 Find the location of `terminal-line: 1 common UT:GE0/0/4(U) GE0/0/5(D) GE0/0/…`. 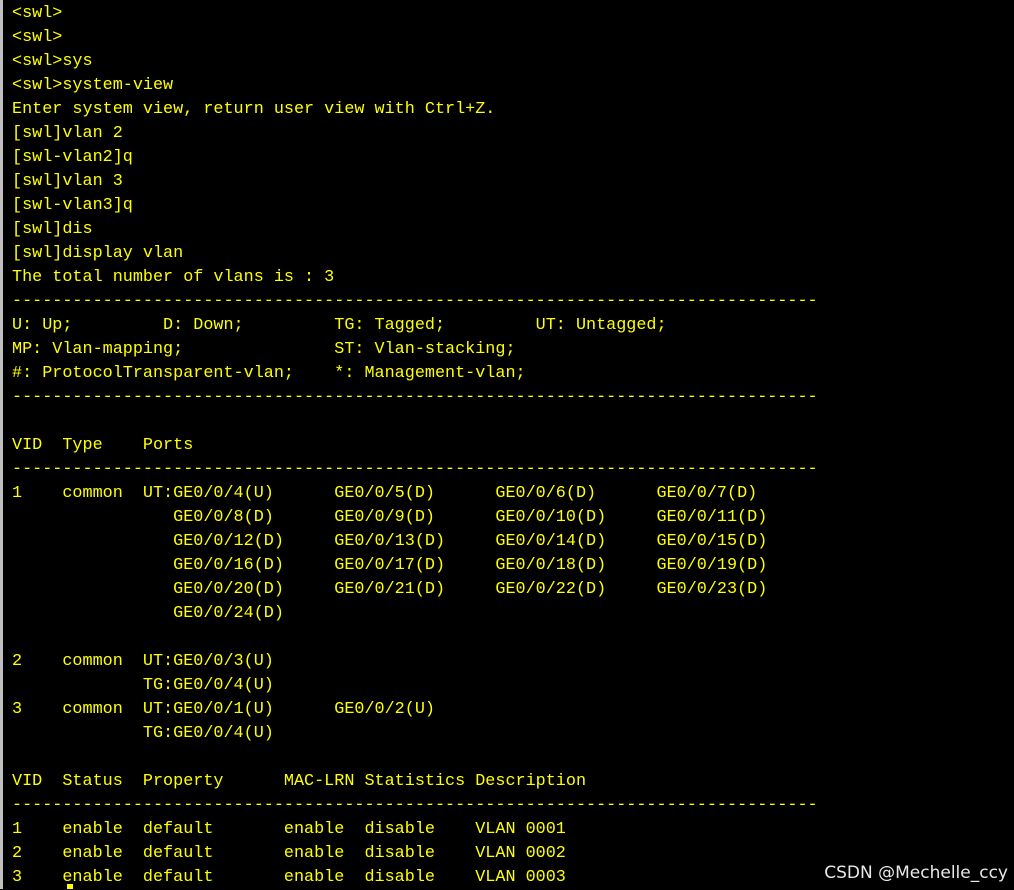

terminal-line: 1 common UT:GE0/0/4(U) GE0/0/5(D) GE0/0/… is located at coordinates (385, 493).